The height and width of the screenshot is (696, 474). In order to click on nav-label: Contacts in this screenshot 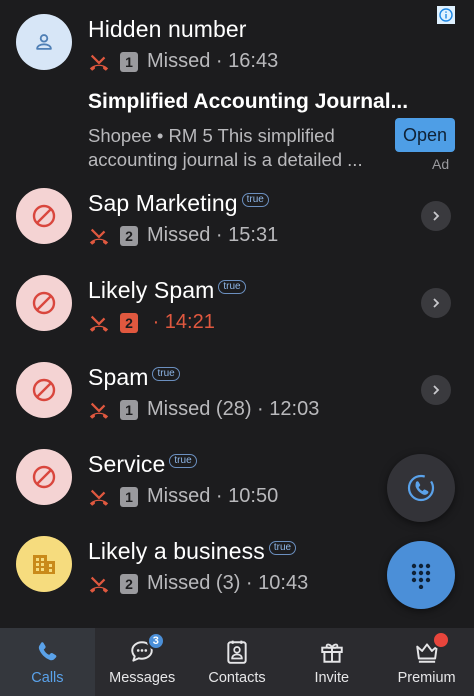, I will do `click(237, 678)`.